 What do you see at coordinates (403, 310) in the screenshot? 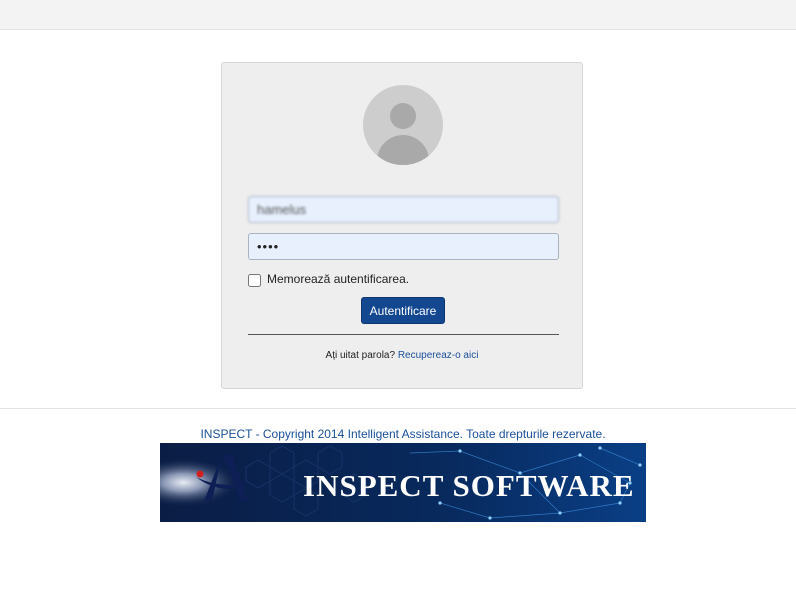
I see `login-button: Autentificare` at bounding box center [403, 310].